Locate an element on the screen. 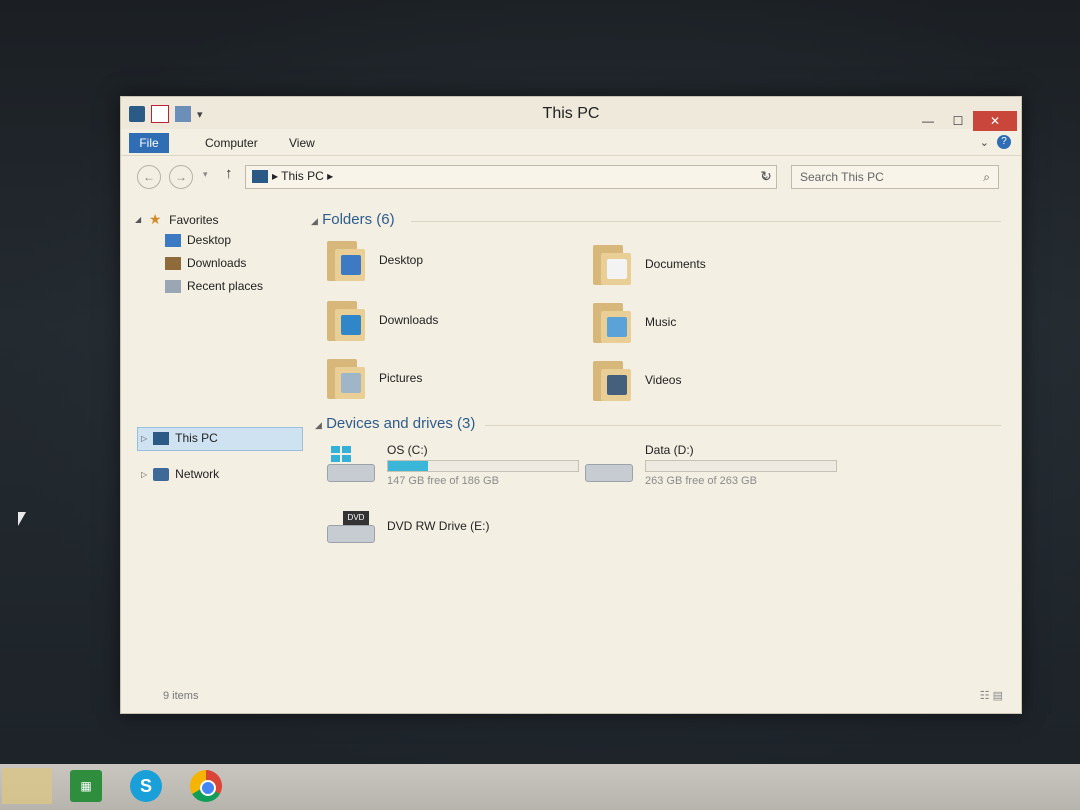 This screenshot has width=1080, height=810. nav-item-this-pc: ▷ This PC is located at coordinates (179, 438).